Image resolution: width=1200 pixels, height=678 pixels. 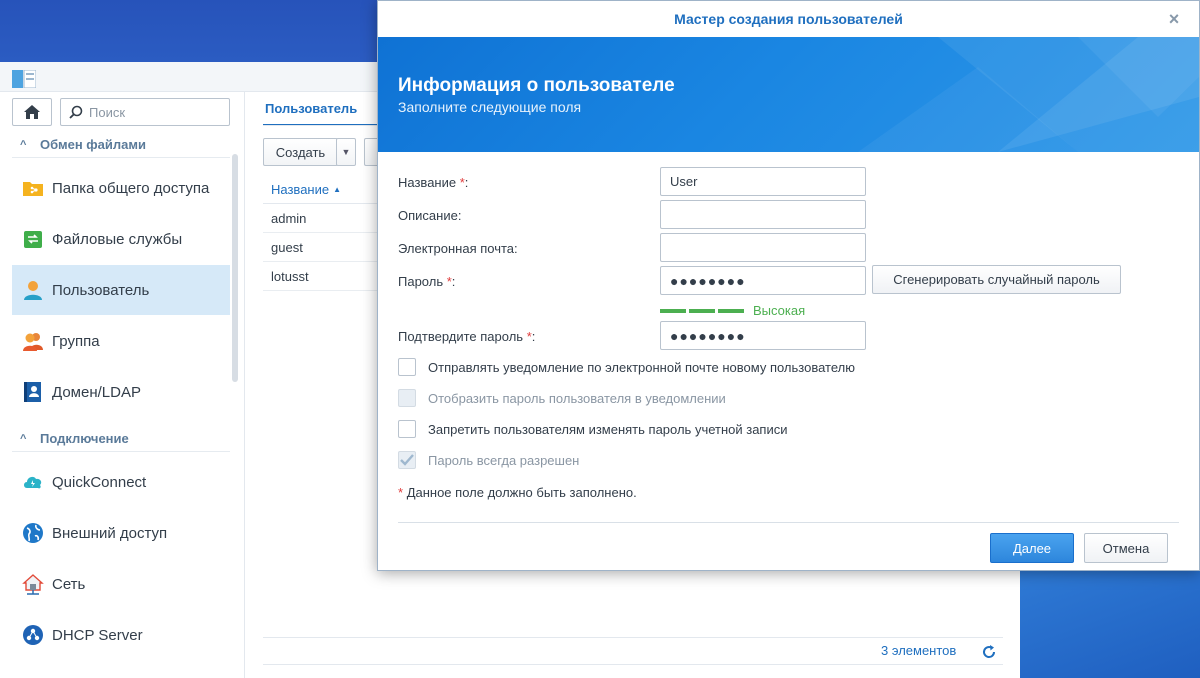 I want to click on dialog-footer-divider, so click(x=788, y=522).